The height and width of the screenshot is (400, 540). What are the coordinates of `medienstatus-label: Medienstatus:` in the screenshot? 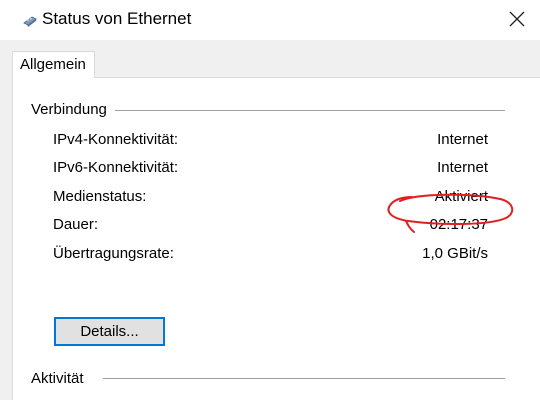 It's located at (100, 196).